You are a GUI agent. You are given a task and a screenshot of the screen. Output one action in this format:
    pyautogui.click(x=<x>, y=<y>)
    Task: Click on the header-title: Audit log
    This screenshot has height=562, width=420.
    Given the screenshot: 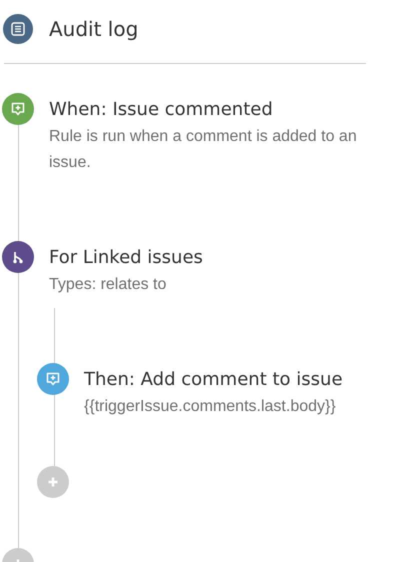 What is the action you would take?
    pyautogui.click(x=93, y=29)
    